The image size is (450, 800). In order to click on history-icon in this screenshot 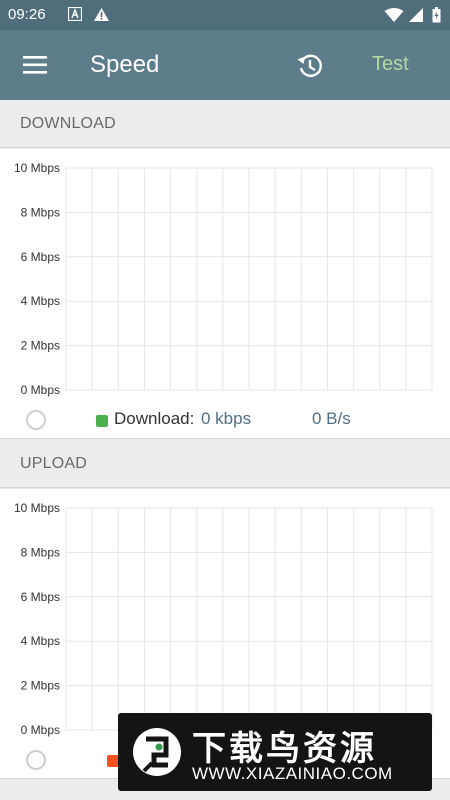, I will do `click(310, 66)`.